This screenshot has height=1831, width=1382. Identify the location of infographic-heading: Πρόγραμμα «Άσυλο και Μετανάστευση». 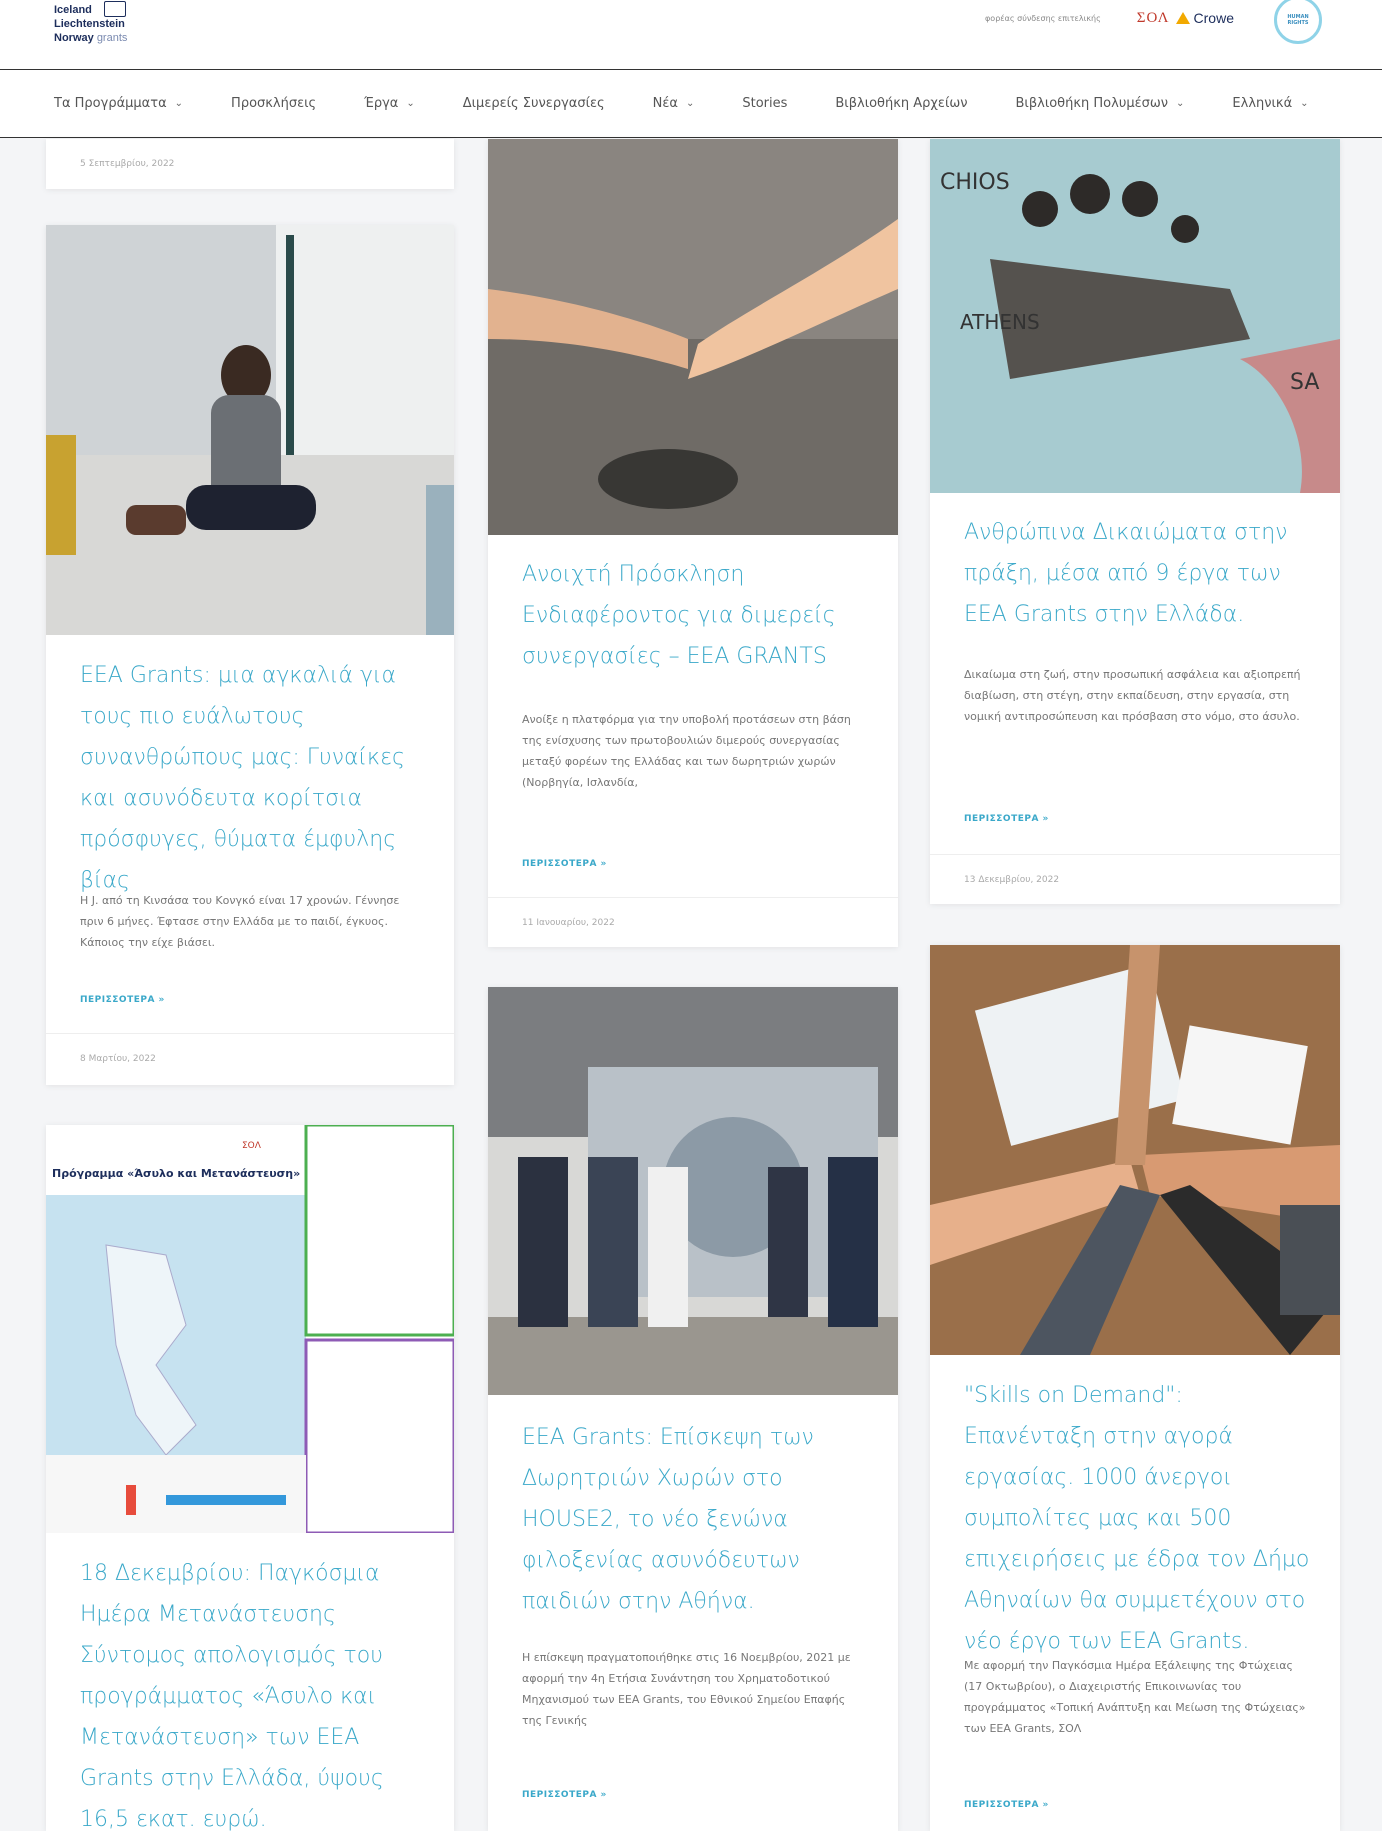
(176, 1173).